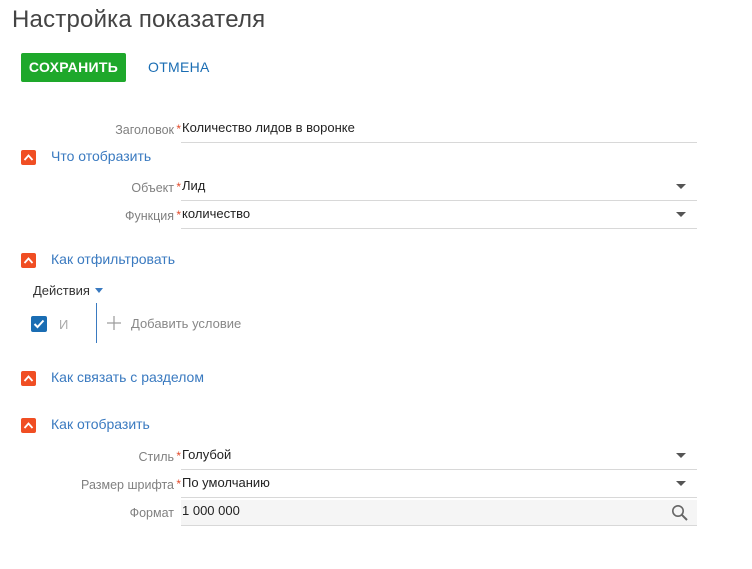 Image resolution: width=752 pixels, height=569 pixels. Describe the element at coordinates (114, 323) in the screenshot. I see `plus-icon` at that location.